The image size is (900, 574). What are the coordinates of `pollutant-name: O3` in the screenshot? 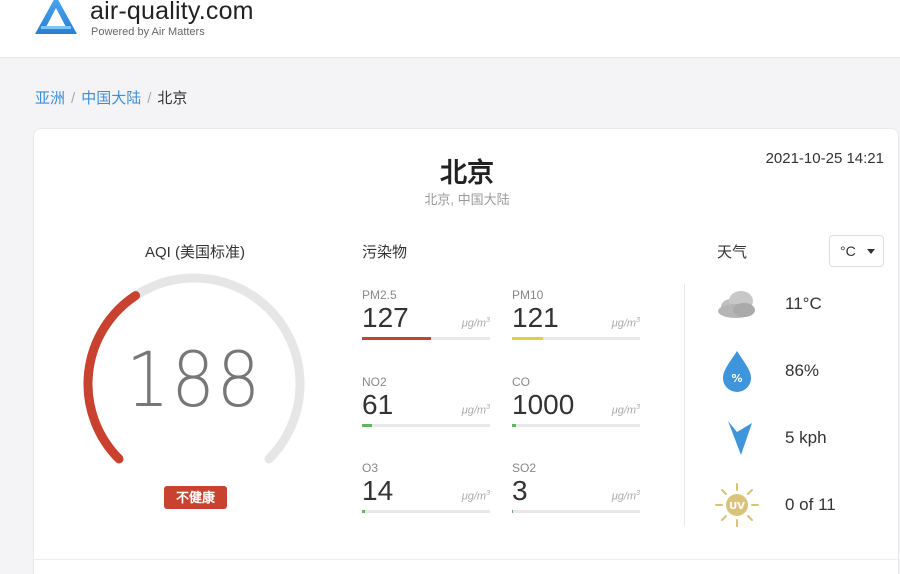 It's located at (370, 468).